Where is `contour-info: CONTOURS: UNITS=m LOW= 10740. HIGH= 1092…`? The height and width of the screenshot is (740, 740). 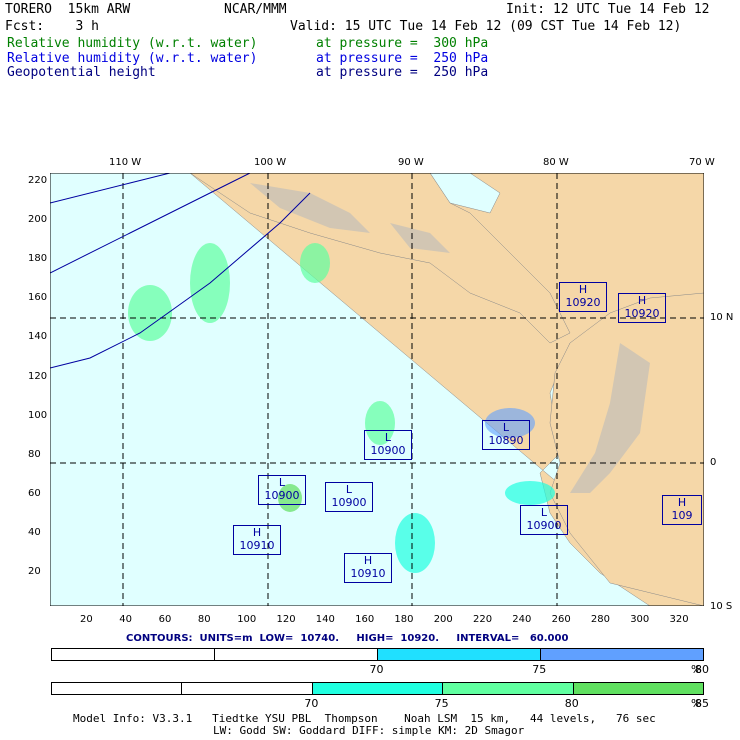
contour-info: CONTOURS: UNITS=m LOW= 10740. HIGH= 1092… is located at coordinates (347, 638).